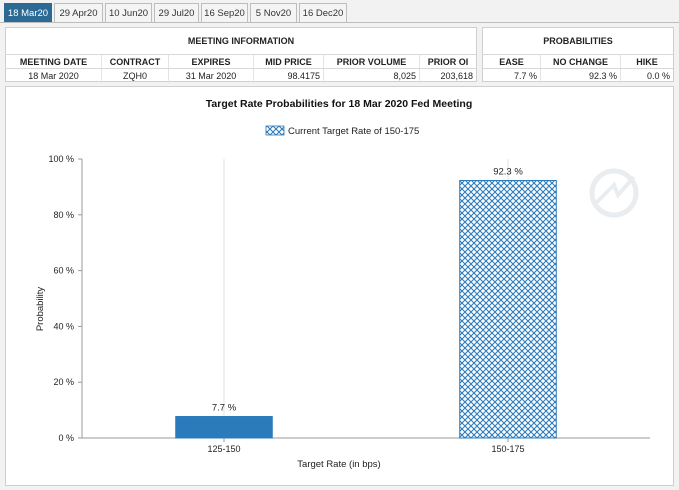 This screenshot has width=679, height=490. I want to click on col-hike: HIKE, so click(646, 61).